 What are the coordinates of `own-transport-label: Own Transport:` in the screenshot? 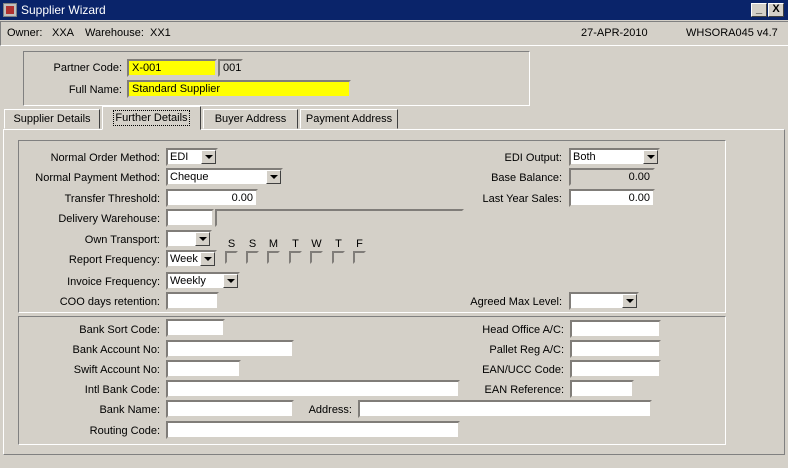 It's located at (122, 240).